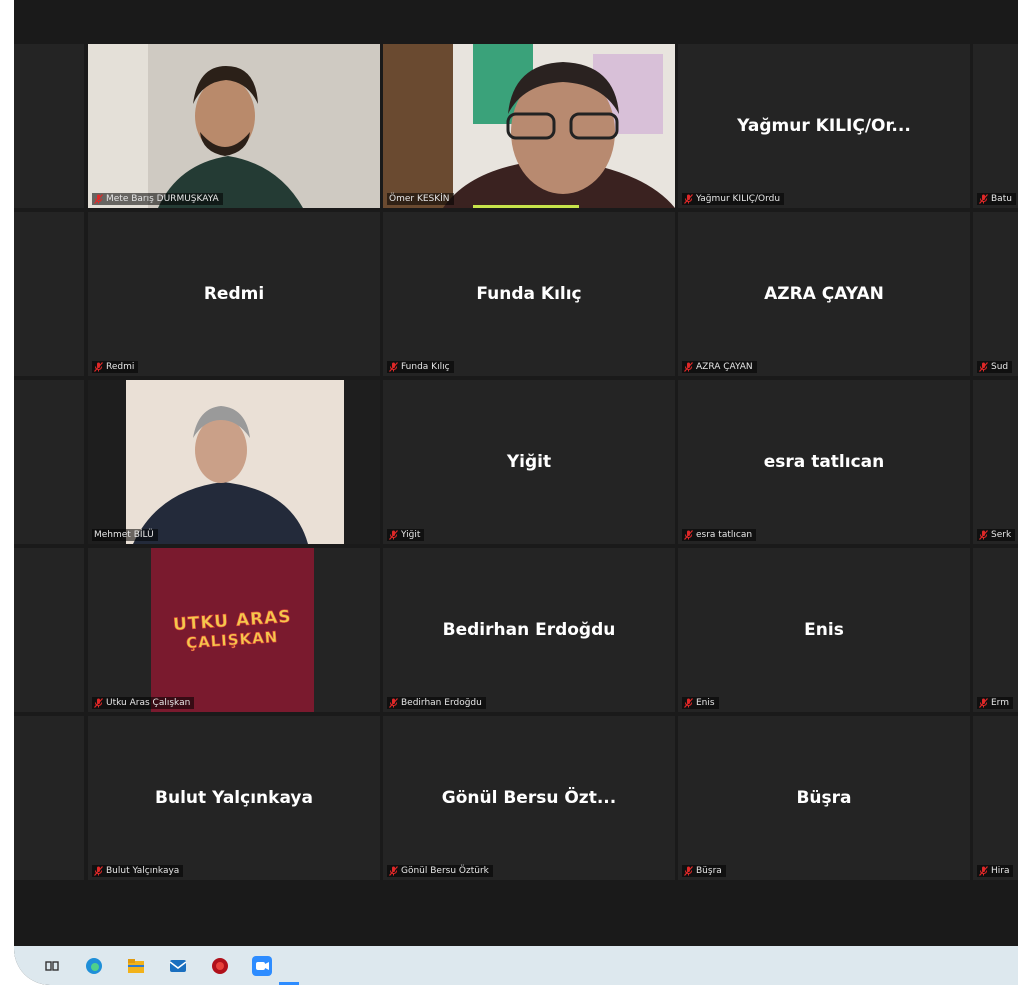  I want to click on participant-tile: Enis Enis, so click(824, 630).